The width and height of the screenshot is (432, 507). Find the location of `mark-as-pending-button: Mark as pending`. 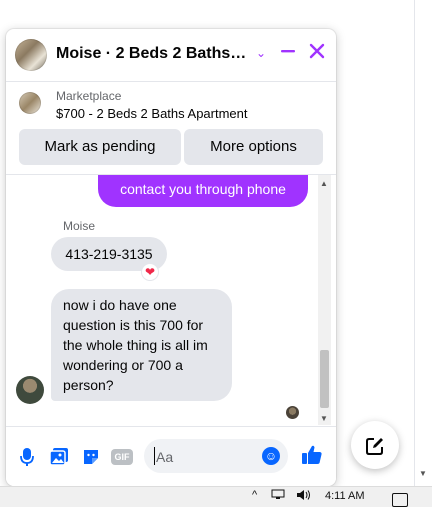

mark-as-pending-button: Mark as pending is located at coordinates (100, 147).